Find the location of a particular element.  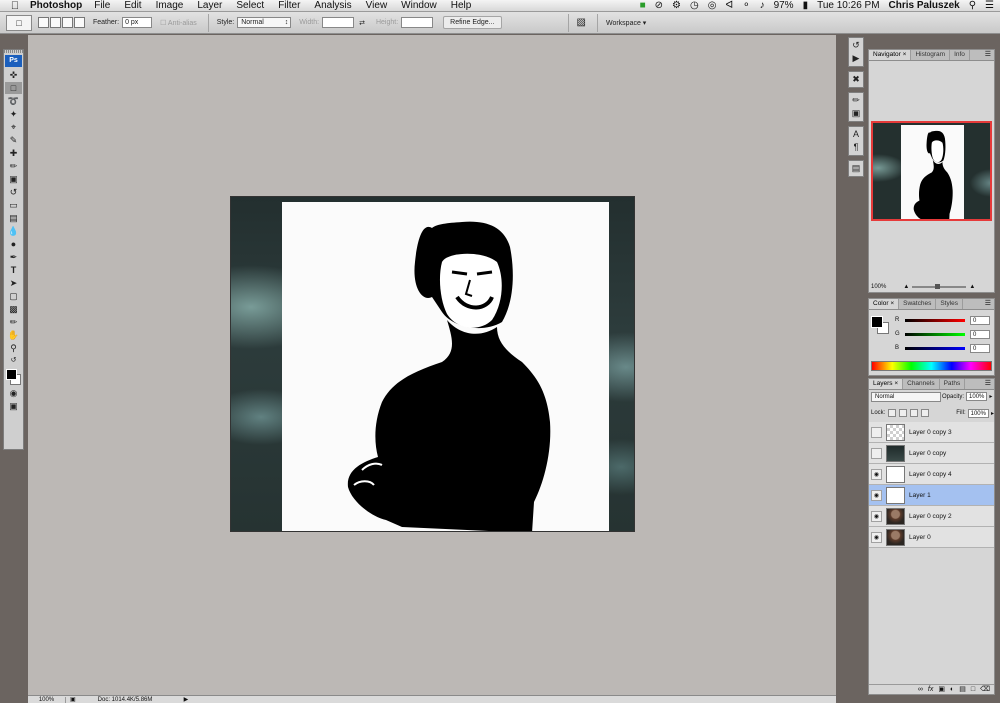

stamp-tool-icon: ▣ is located at coordinates (13, 179).